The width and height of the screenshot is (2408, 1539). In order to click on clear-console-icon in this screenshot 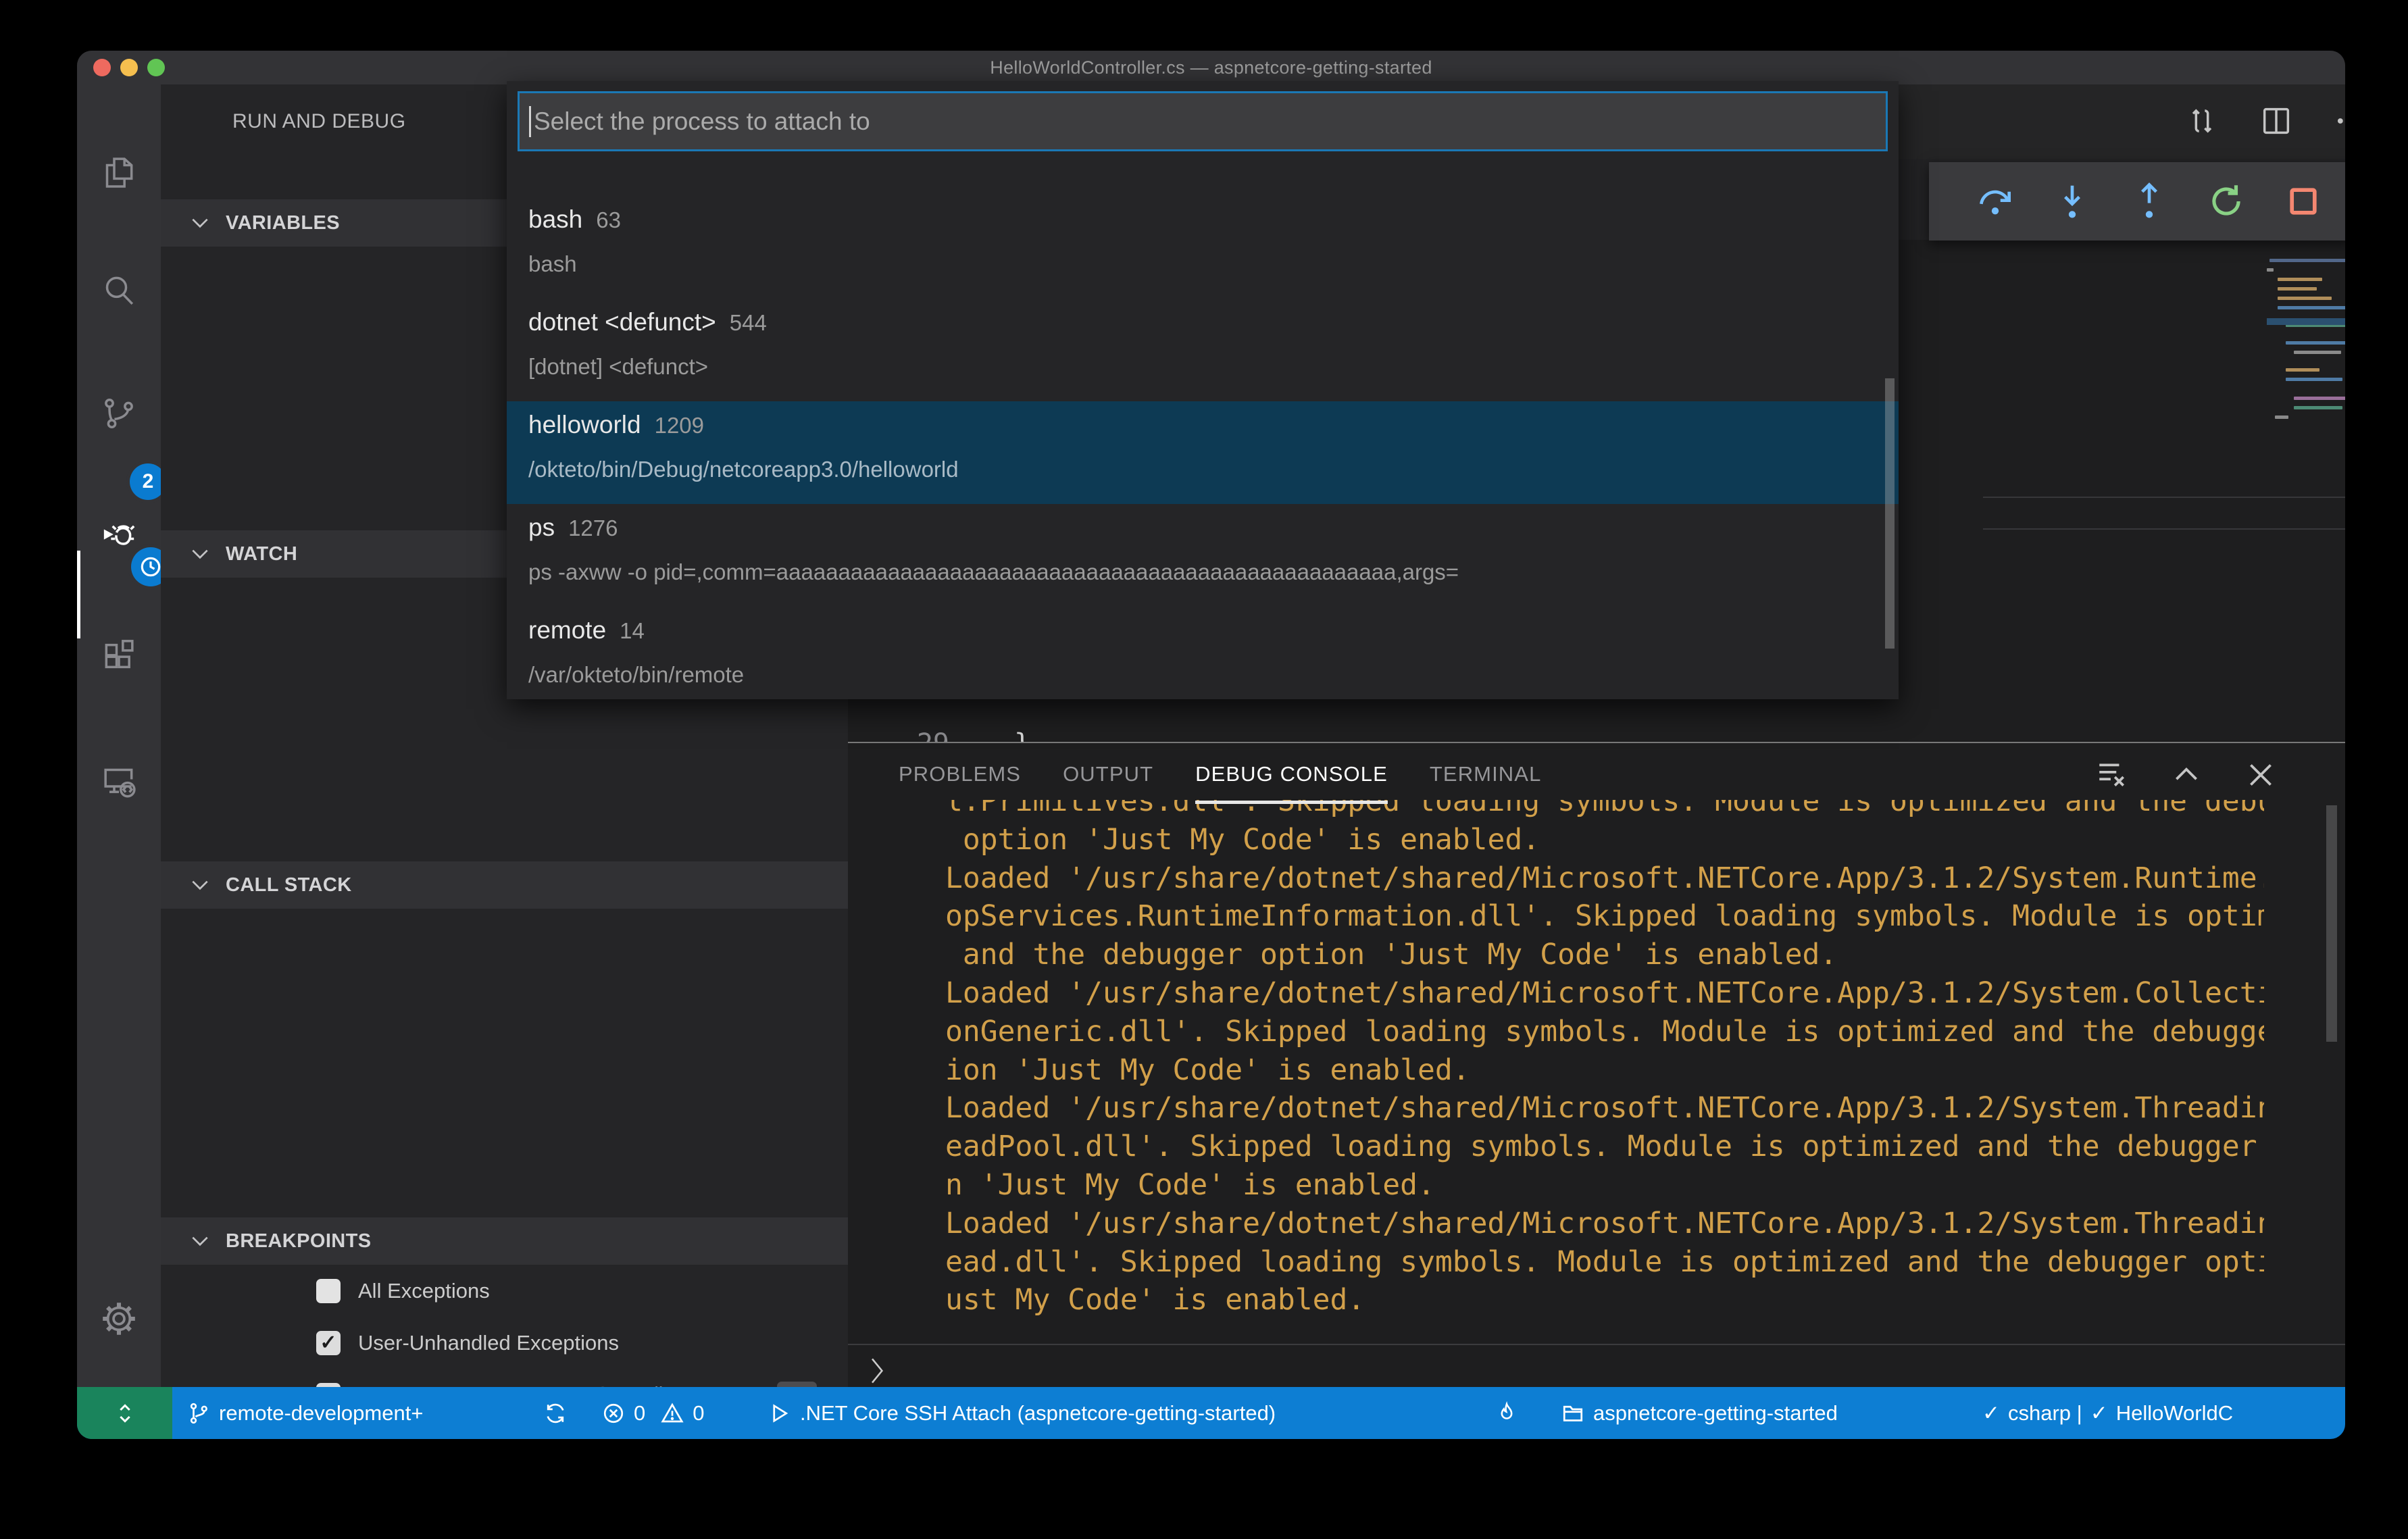, I will do `click(2112, 775)`.